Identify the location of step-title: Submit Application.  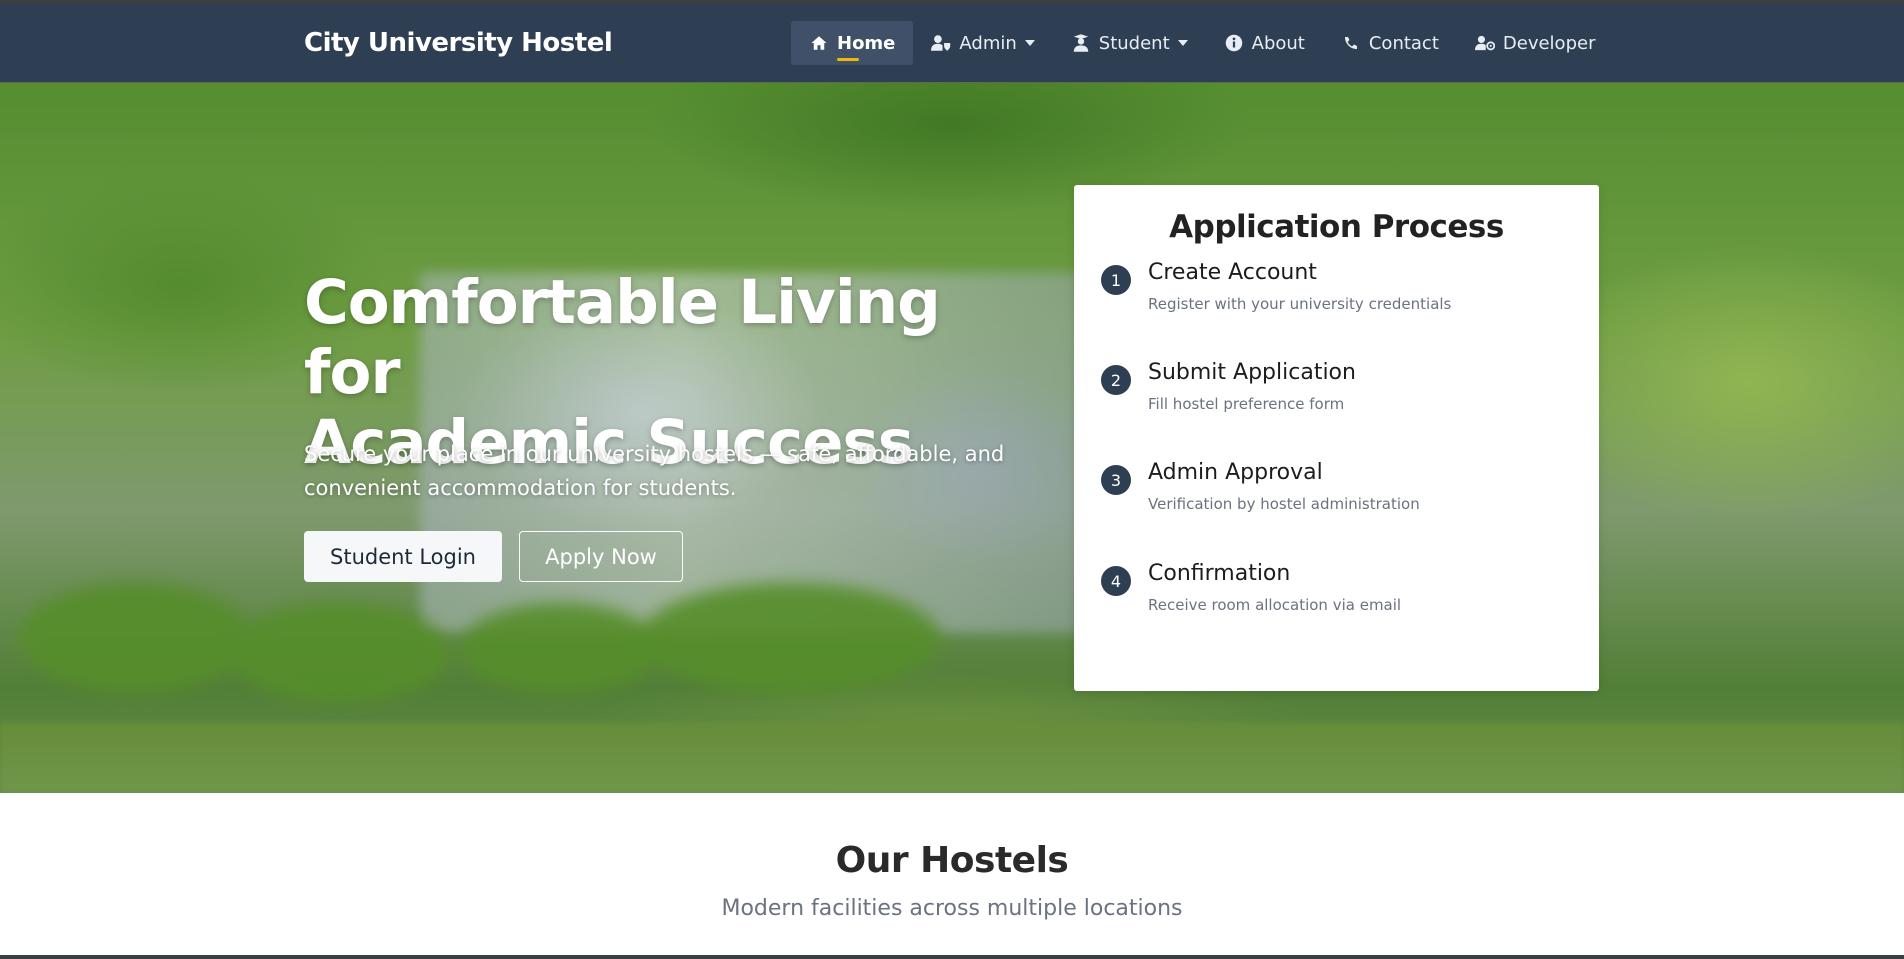
(1252, 372).